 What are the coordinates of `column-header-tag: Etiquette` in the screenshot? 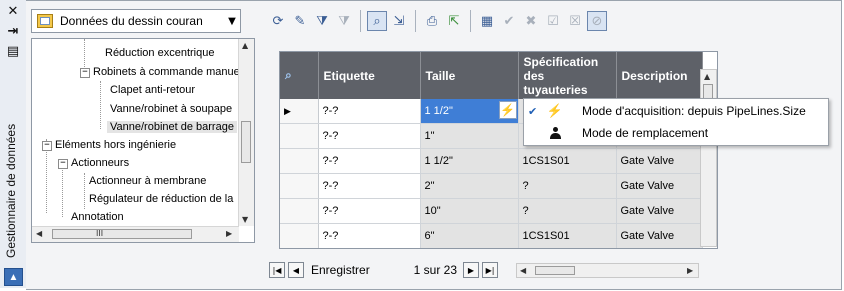 It's located at (369, 75).